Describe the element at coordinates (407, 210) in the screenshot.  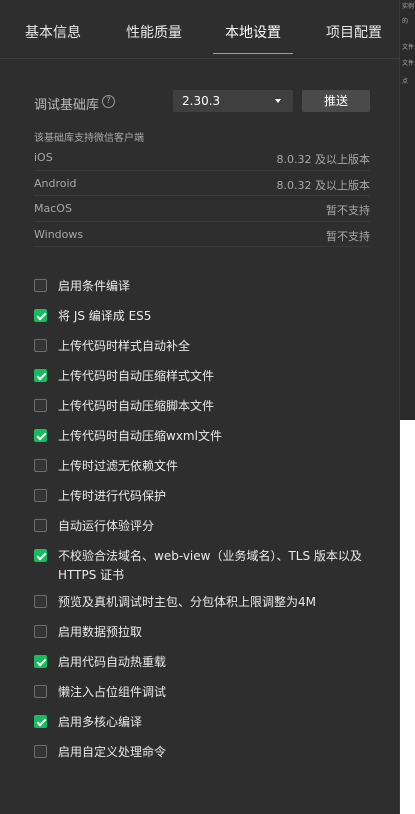
I see `background-window: 实例 的 文件 文件 点` at that location.